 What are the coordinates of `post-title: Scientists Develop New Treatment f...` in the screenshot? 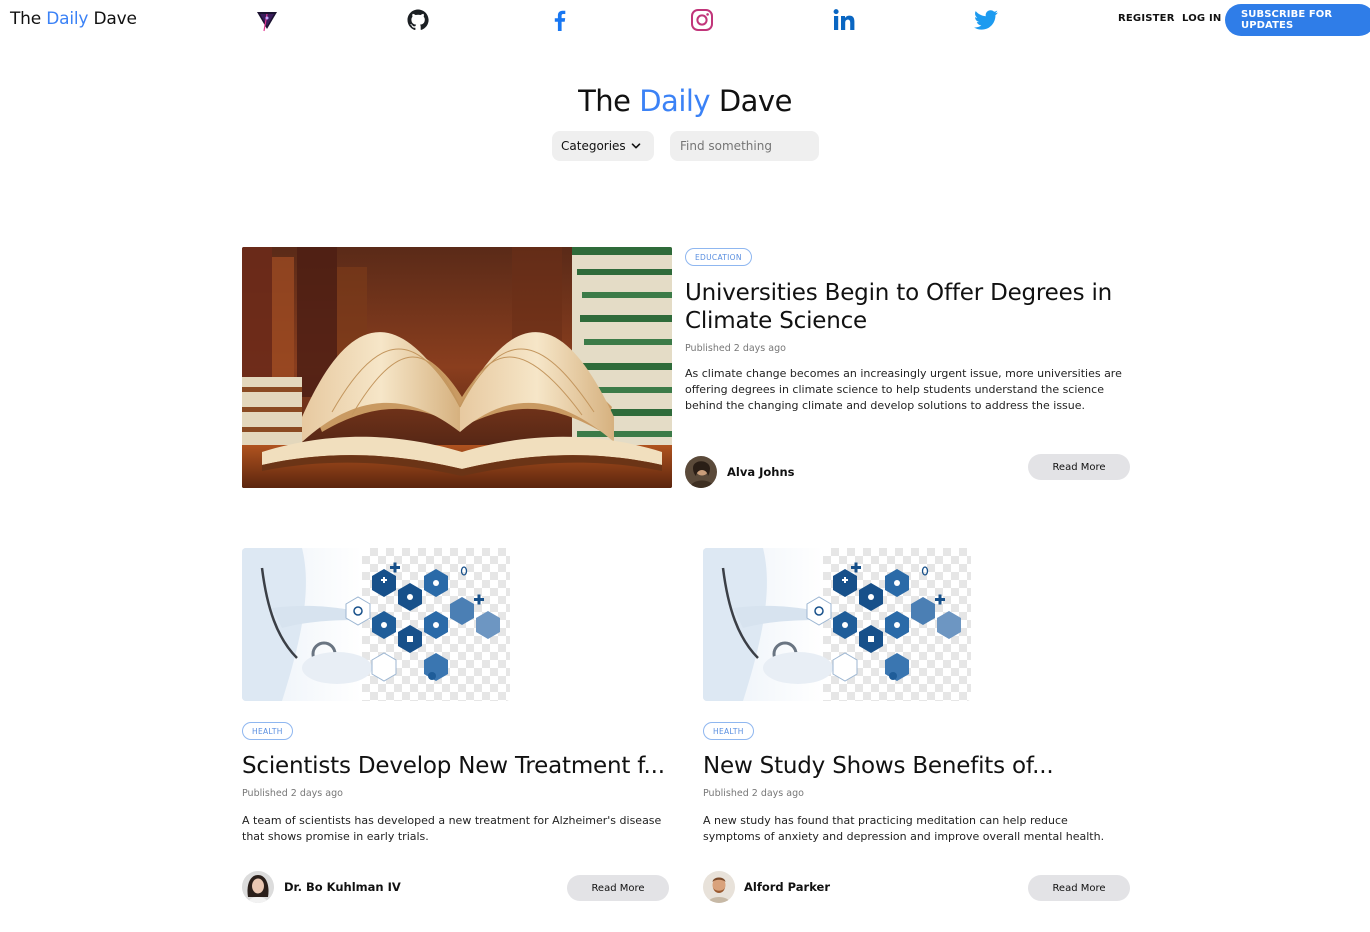 It's located at (457, 766).